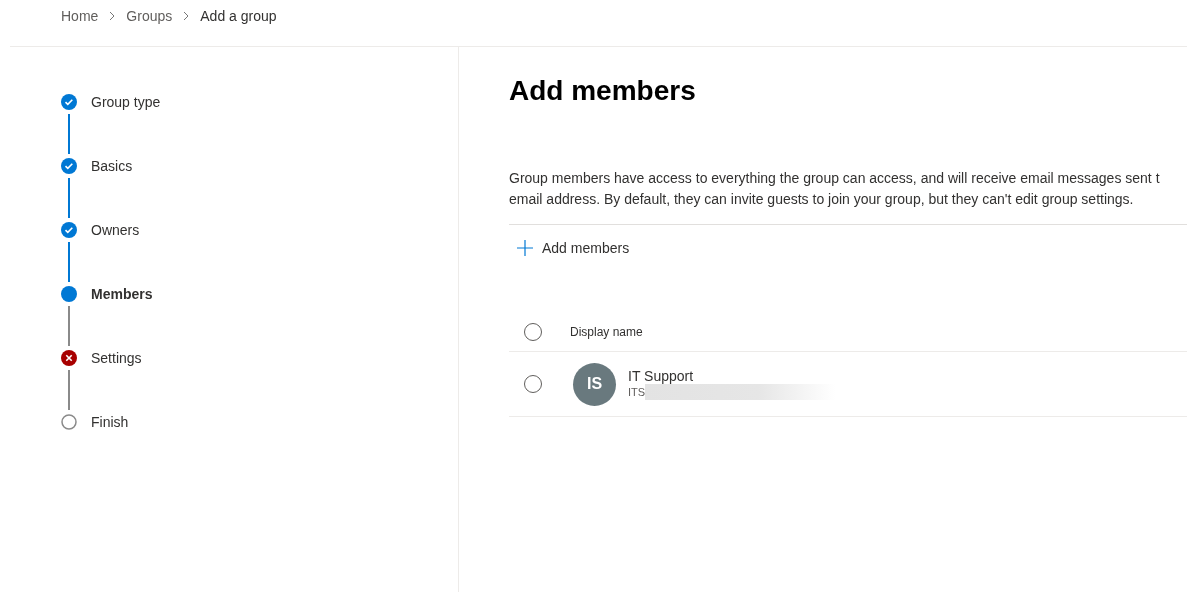 This screenshot has height=592, width=1200. What do you see at coordinates (122, 294) in the screenshot?
I see `step-label: Members` at bounding box center [122, 294].